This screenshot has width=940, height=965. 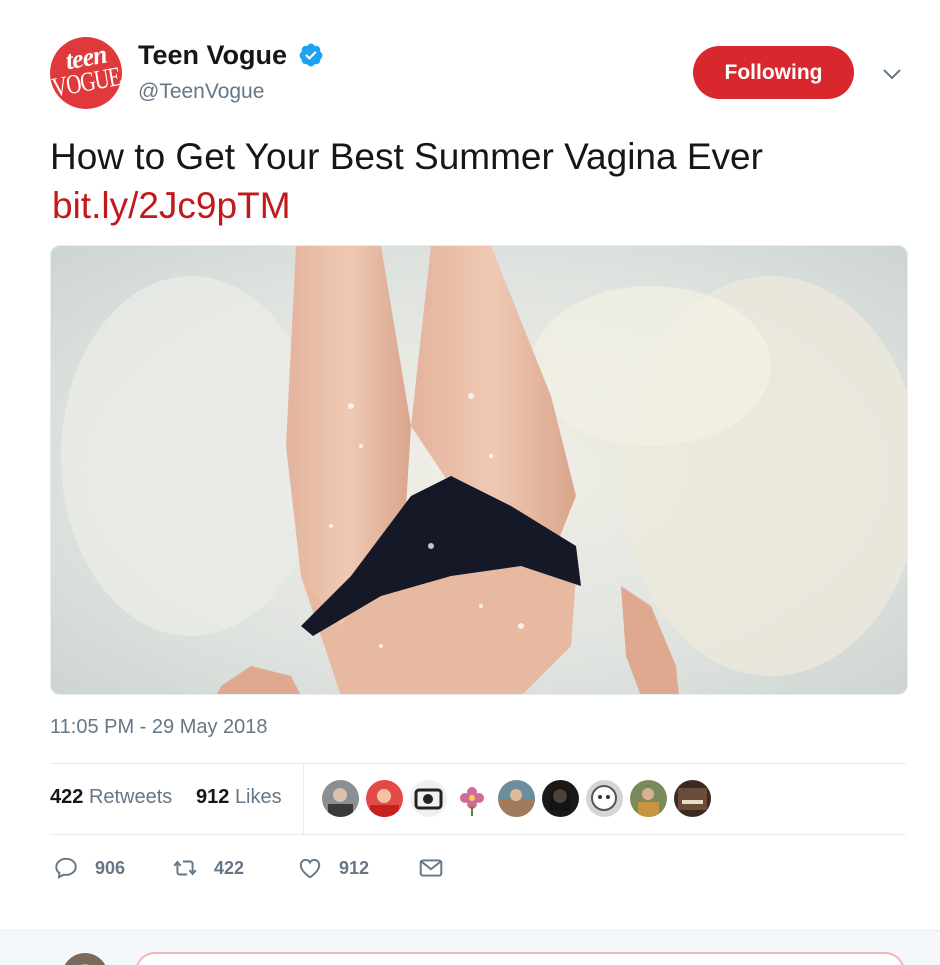 What do you see at coordinates (520, 958) in the screenshot?
I see `reply-input` at bounding box center [520, 958].